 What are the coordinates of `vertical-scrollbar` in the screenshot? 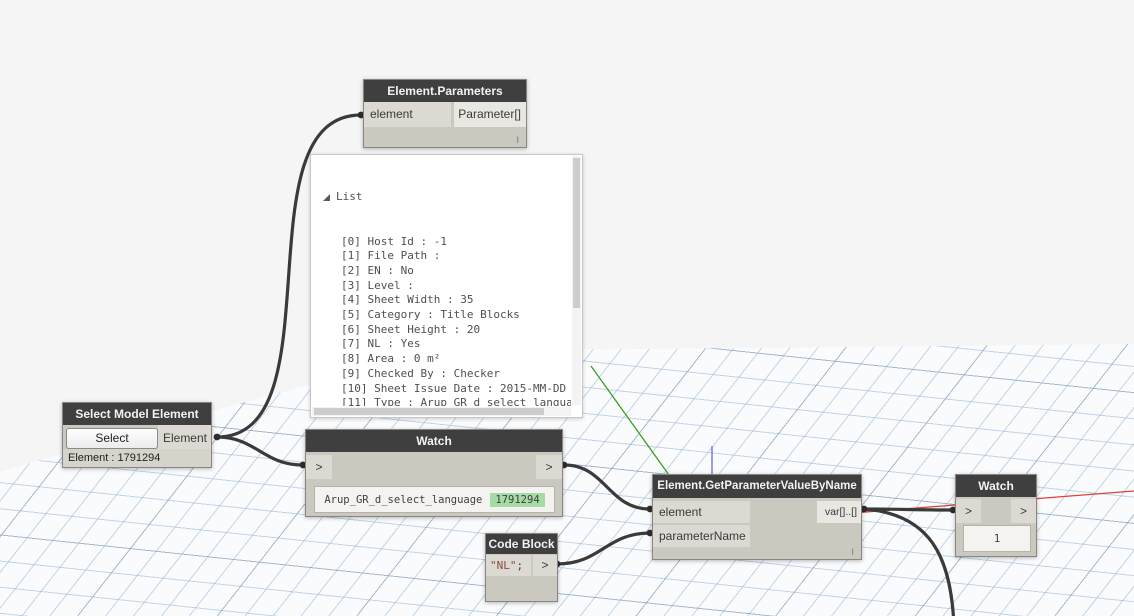 It's located at (576, 280).